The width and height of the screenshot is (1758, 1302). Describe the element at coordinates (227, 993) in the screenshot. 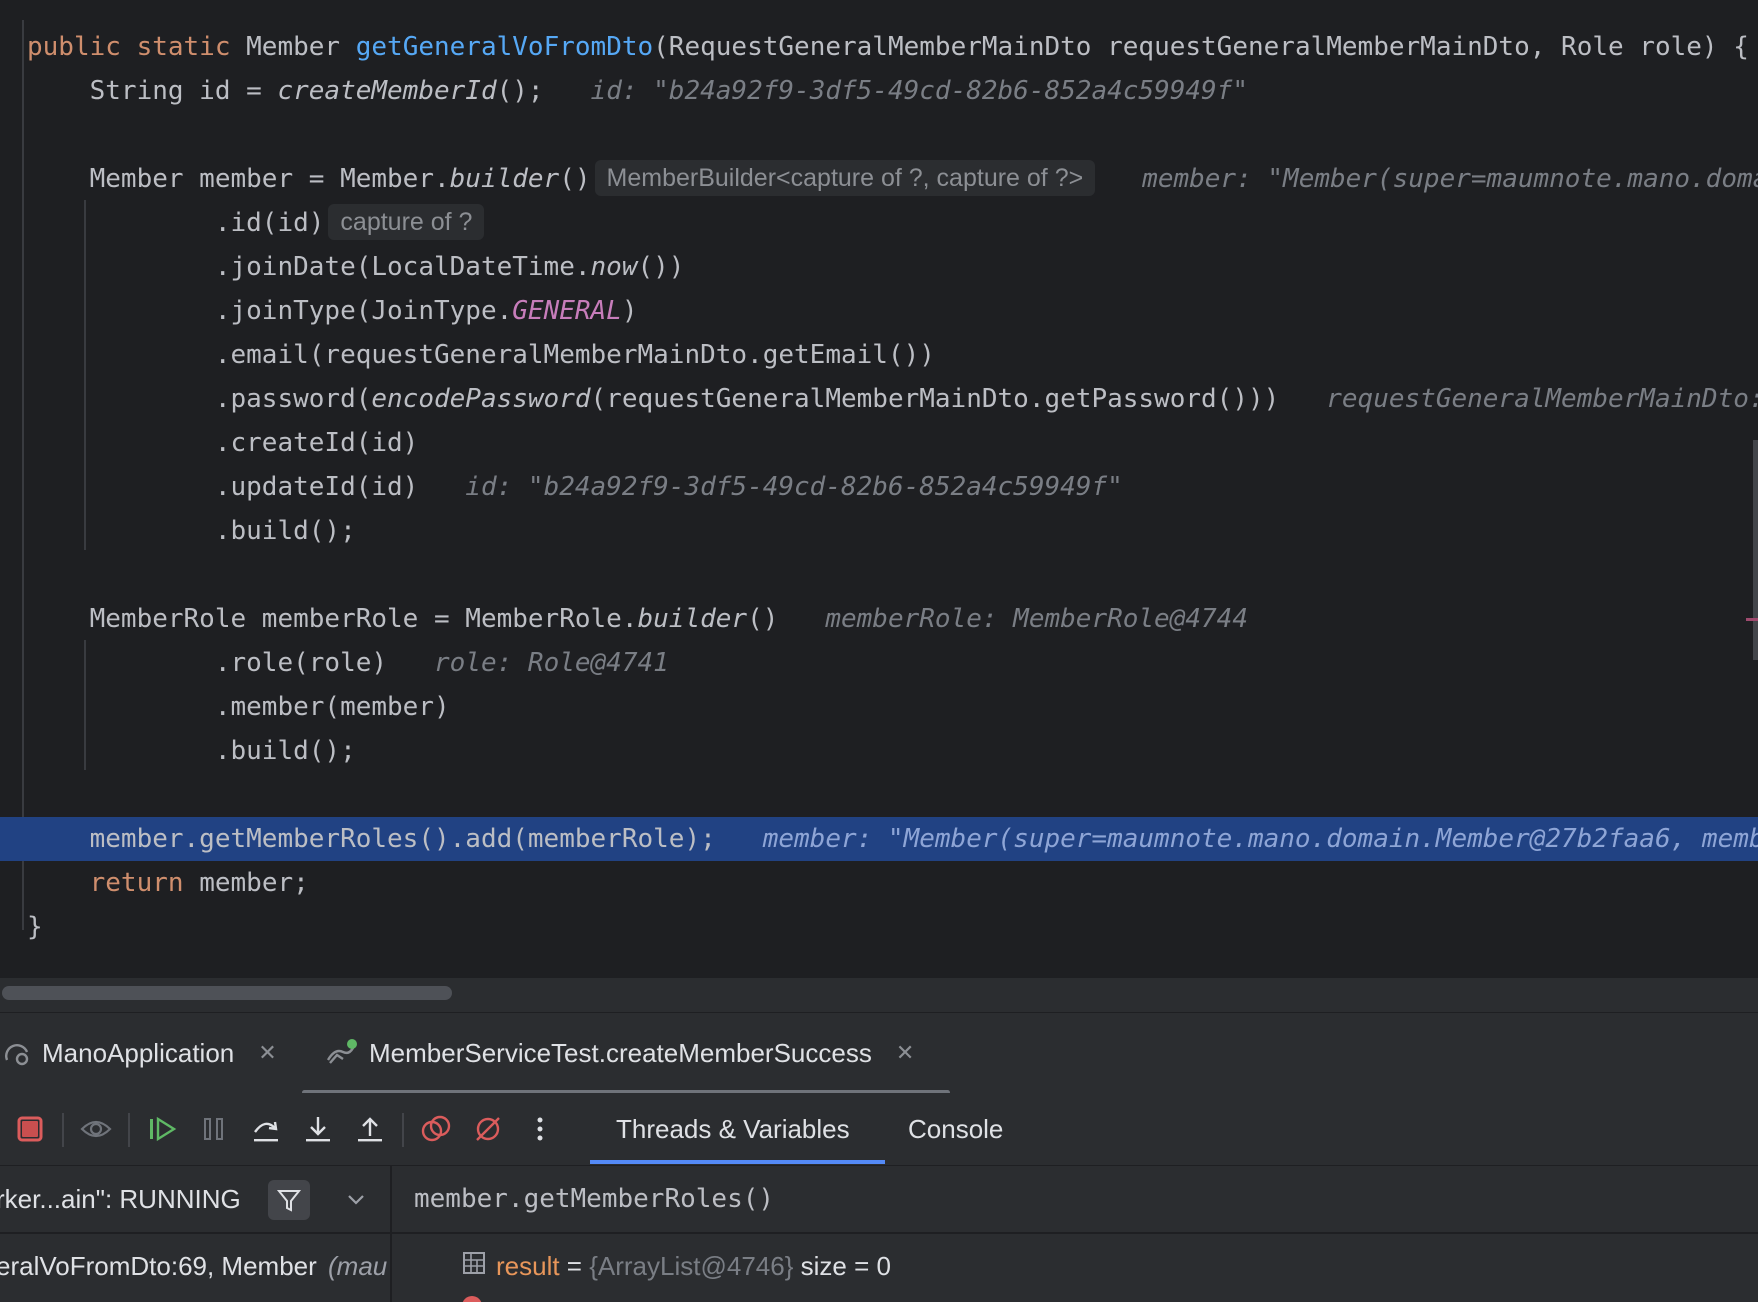

I see `scrollbar-thumb` at that location.